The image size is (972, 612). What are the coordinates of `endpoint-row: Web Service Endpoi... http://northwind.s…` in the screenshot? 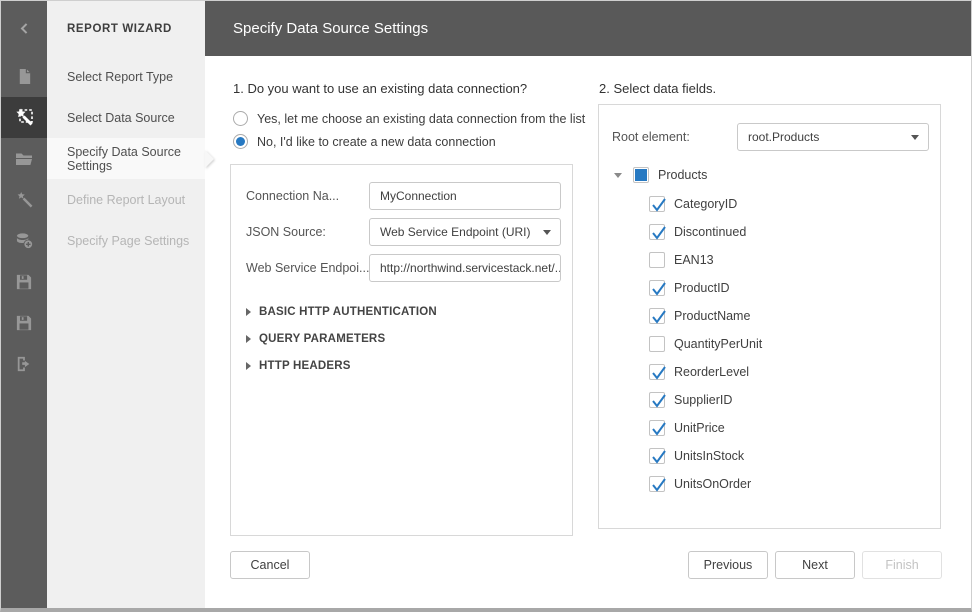 It's located at (409, 268).